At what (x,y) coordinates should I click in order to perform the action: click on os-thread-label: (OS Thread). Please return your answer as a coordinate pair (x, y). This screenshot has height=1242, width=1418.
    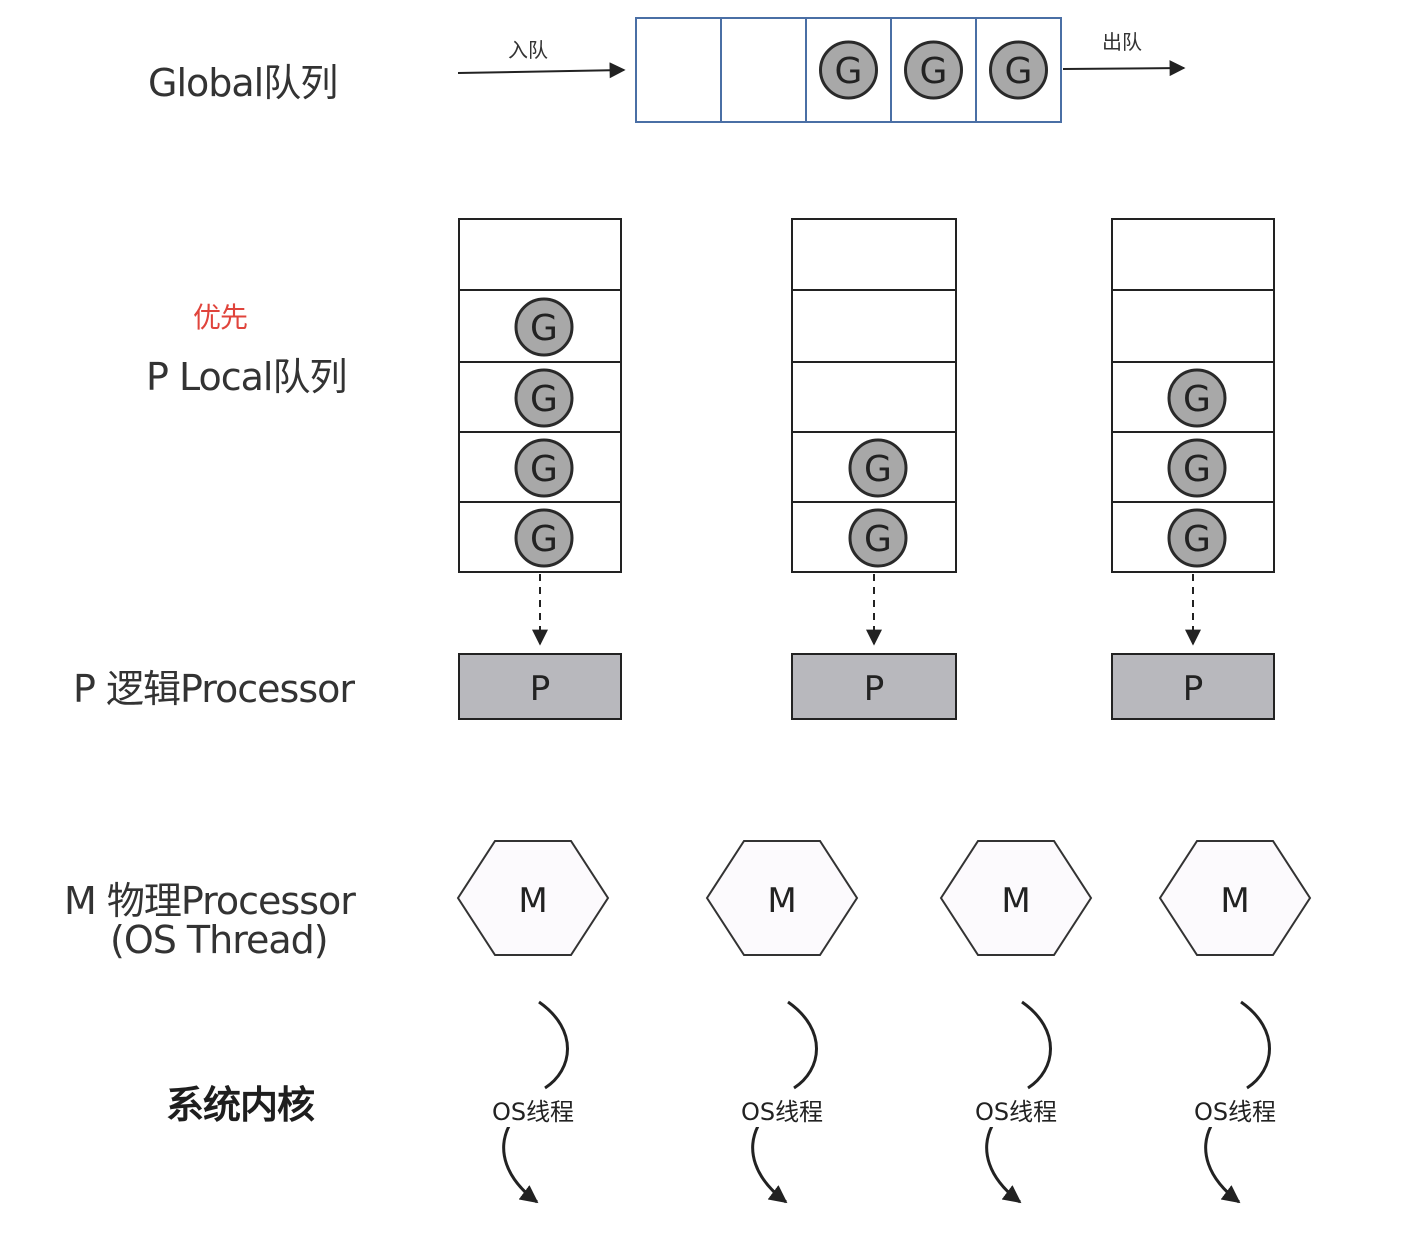
    Looking at the image, I should click on (219, 940).